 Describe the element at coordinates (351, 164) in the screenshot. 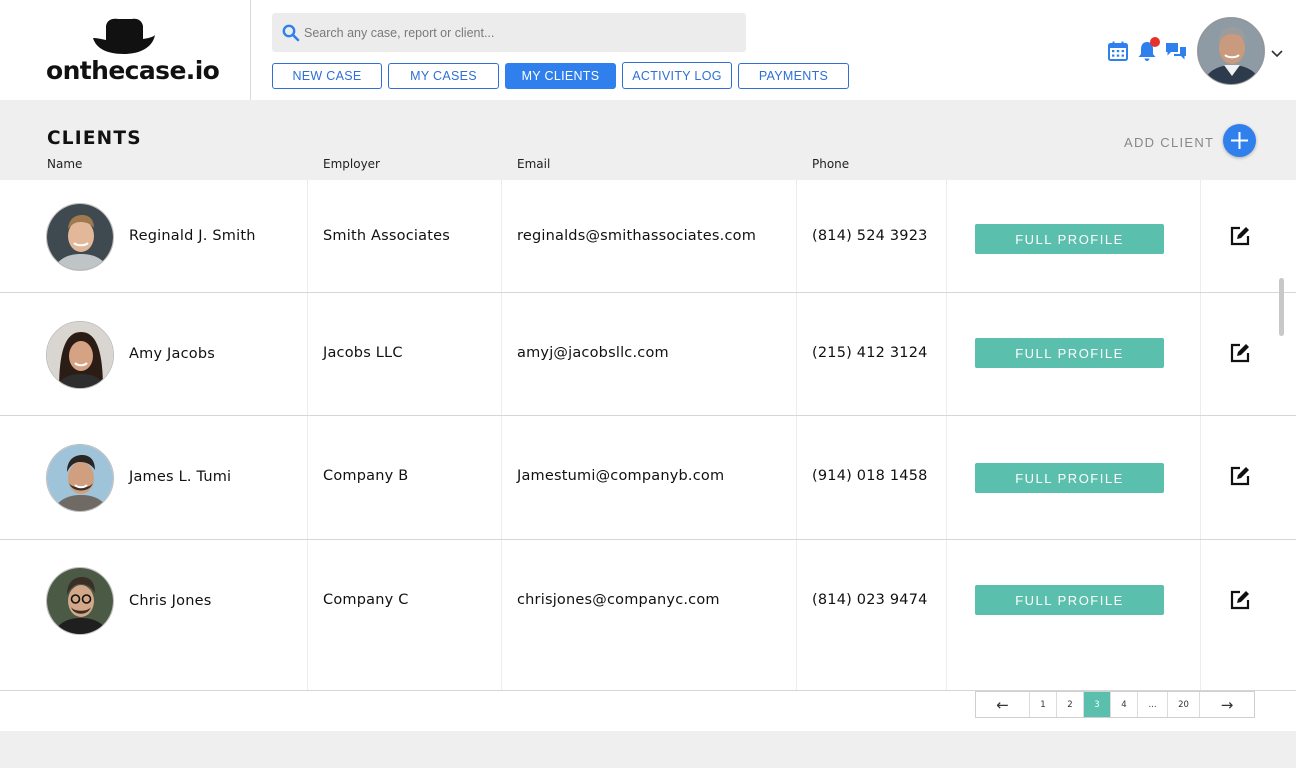

I see `column-header-employer: Employer` at that location.